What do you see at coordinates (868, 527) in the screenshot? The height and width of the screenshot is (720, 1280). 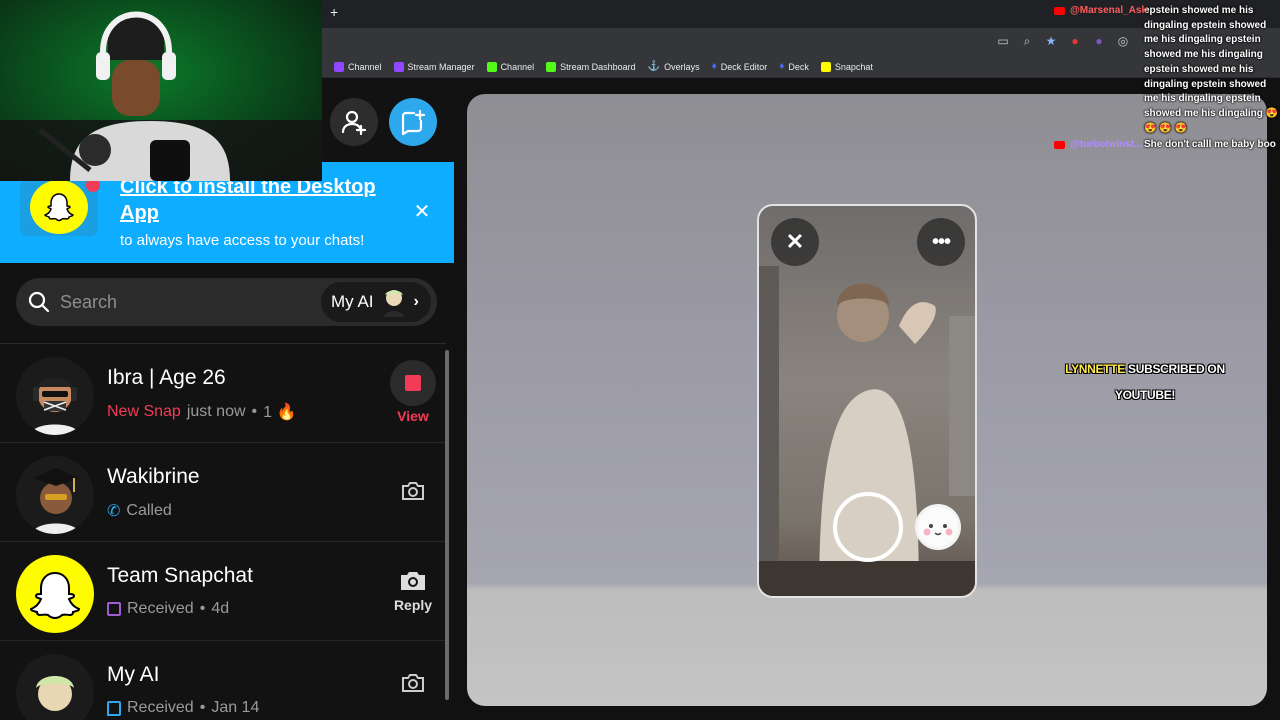 I see `capture-button` at bounding box center [868, 527].